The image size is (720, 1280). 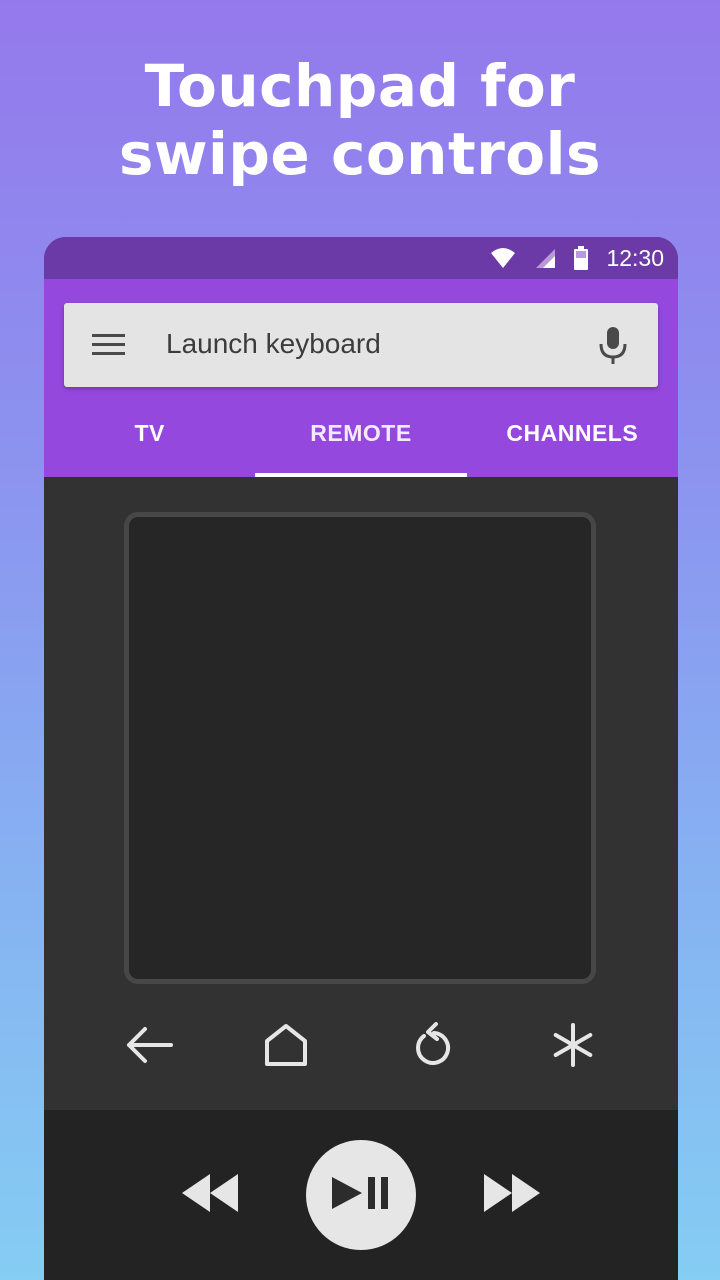 I want to click on back-button, so click(x=149, y=1047).